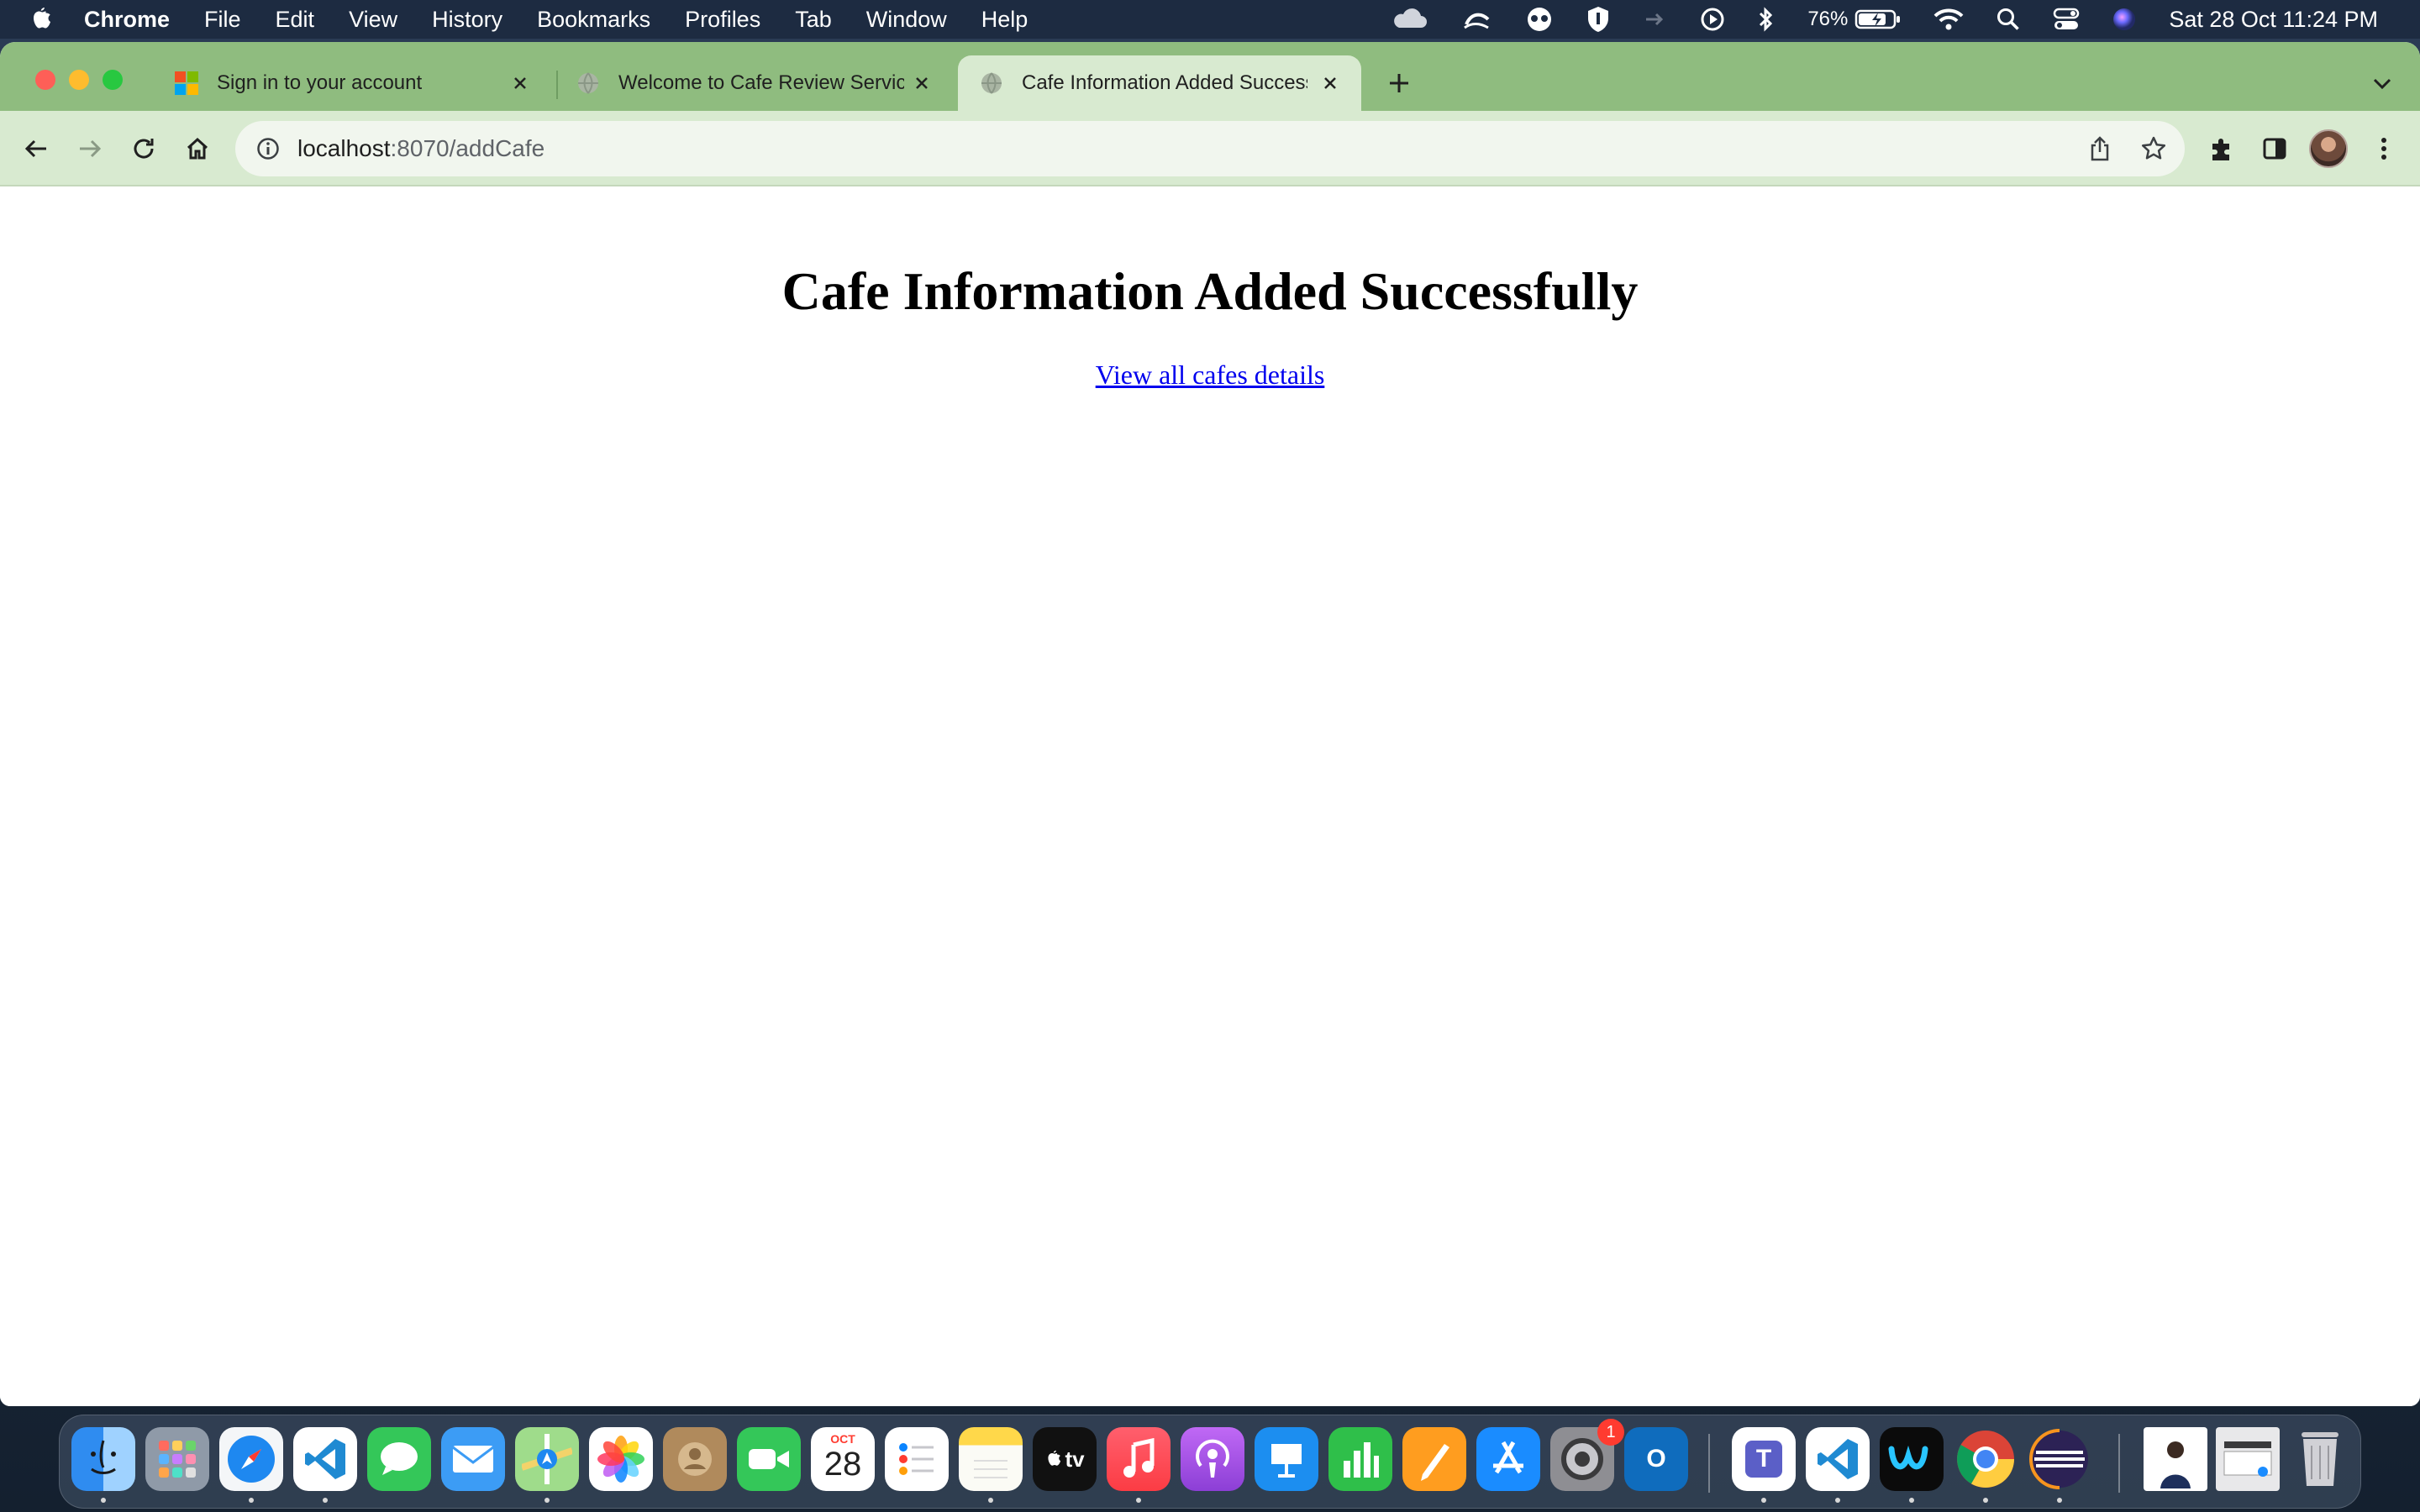 The height and width of the screenshot is (1512, 2420). What do you see at coordinates (1765, 19) in the screenshot?
I see `bluetooth-icon` at bounding box center [1765, 19].